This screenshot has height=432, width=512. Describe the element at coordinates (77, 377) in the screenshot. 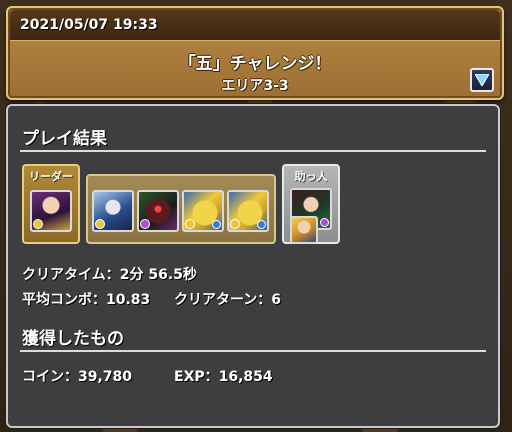

I see `coin-reward: コイン：39,780` at that location.